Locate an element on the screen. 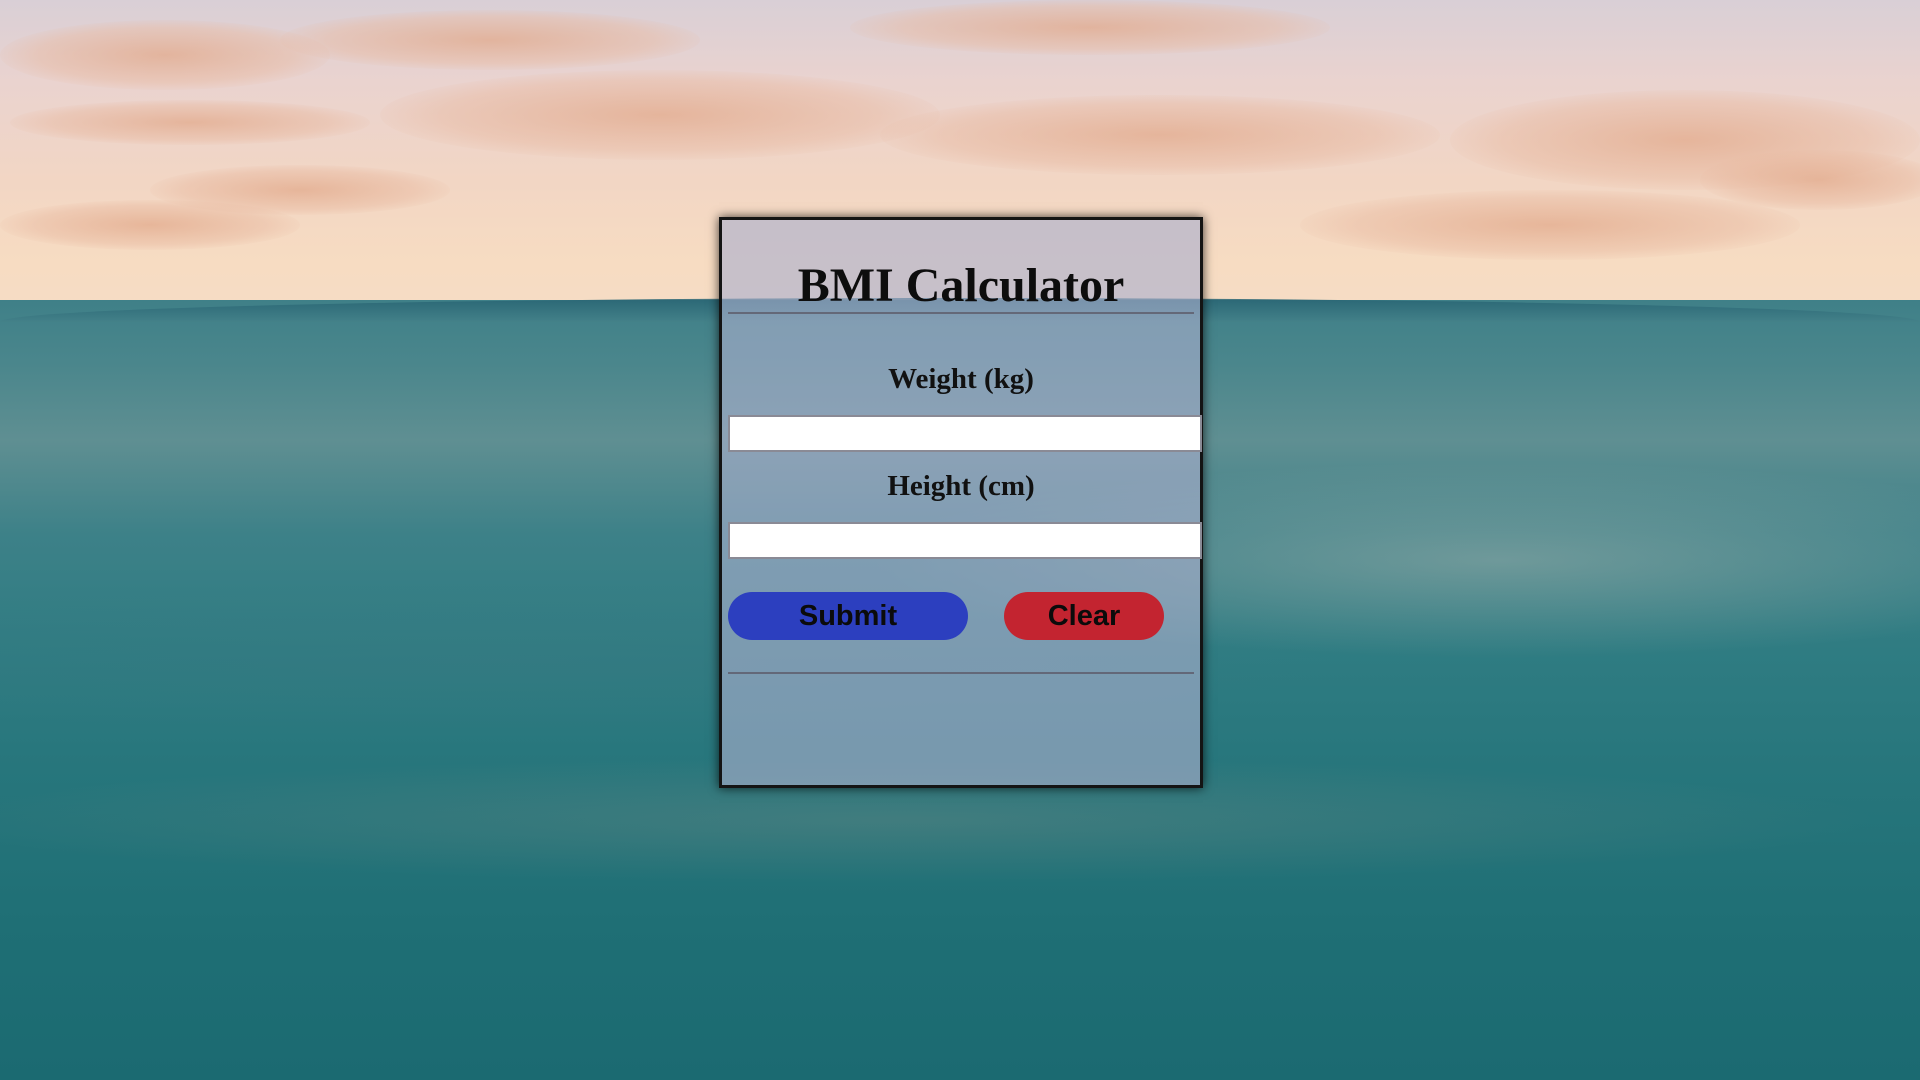 This screenshot has height=1080, width=1920. result-divider is located at coordinates (961, 673).